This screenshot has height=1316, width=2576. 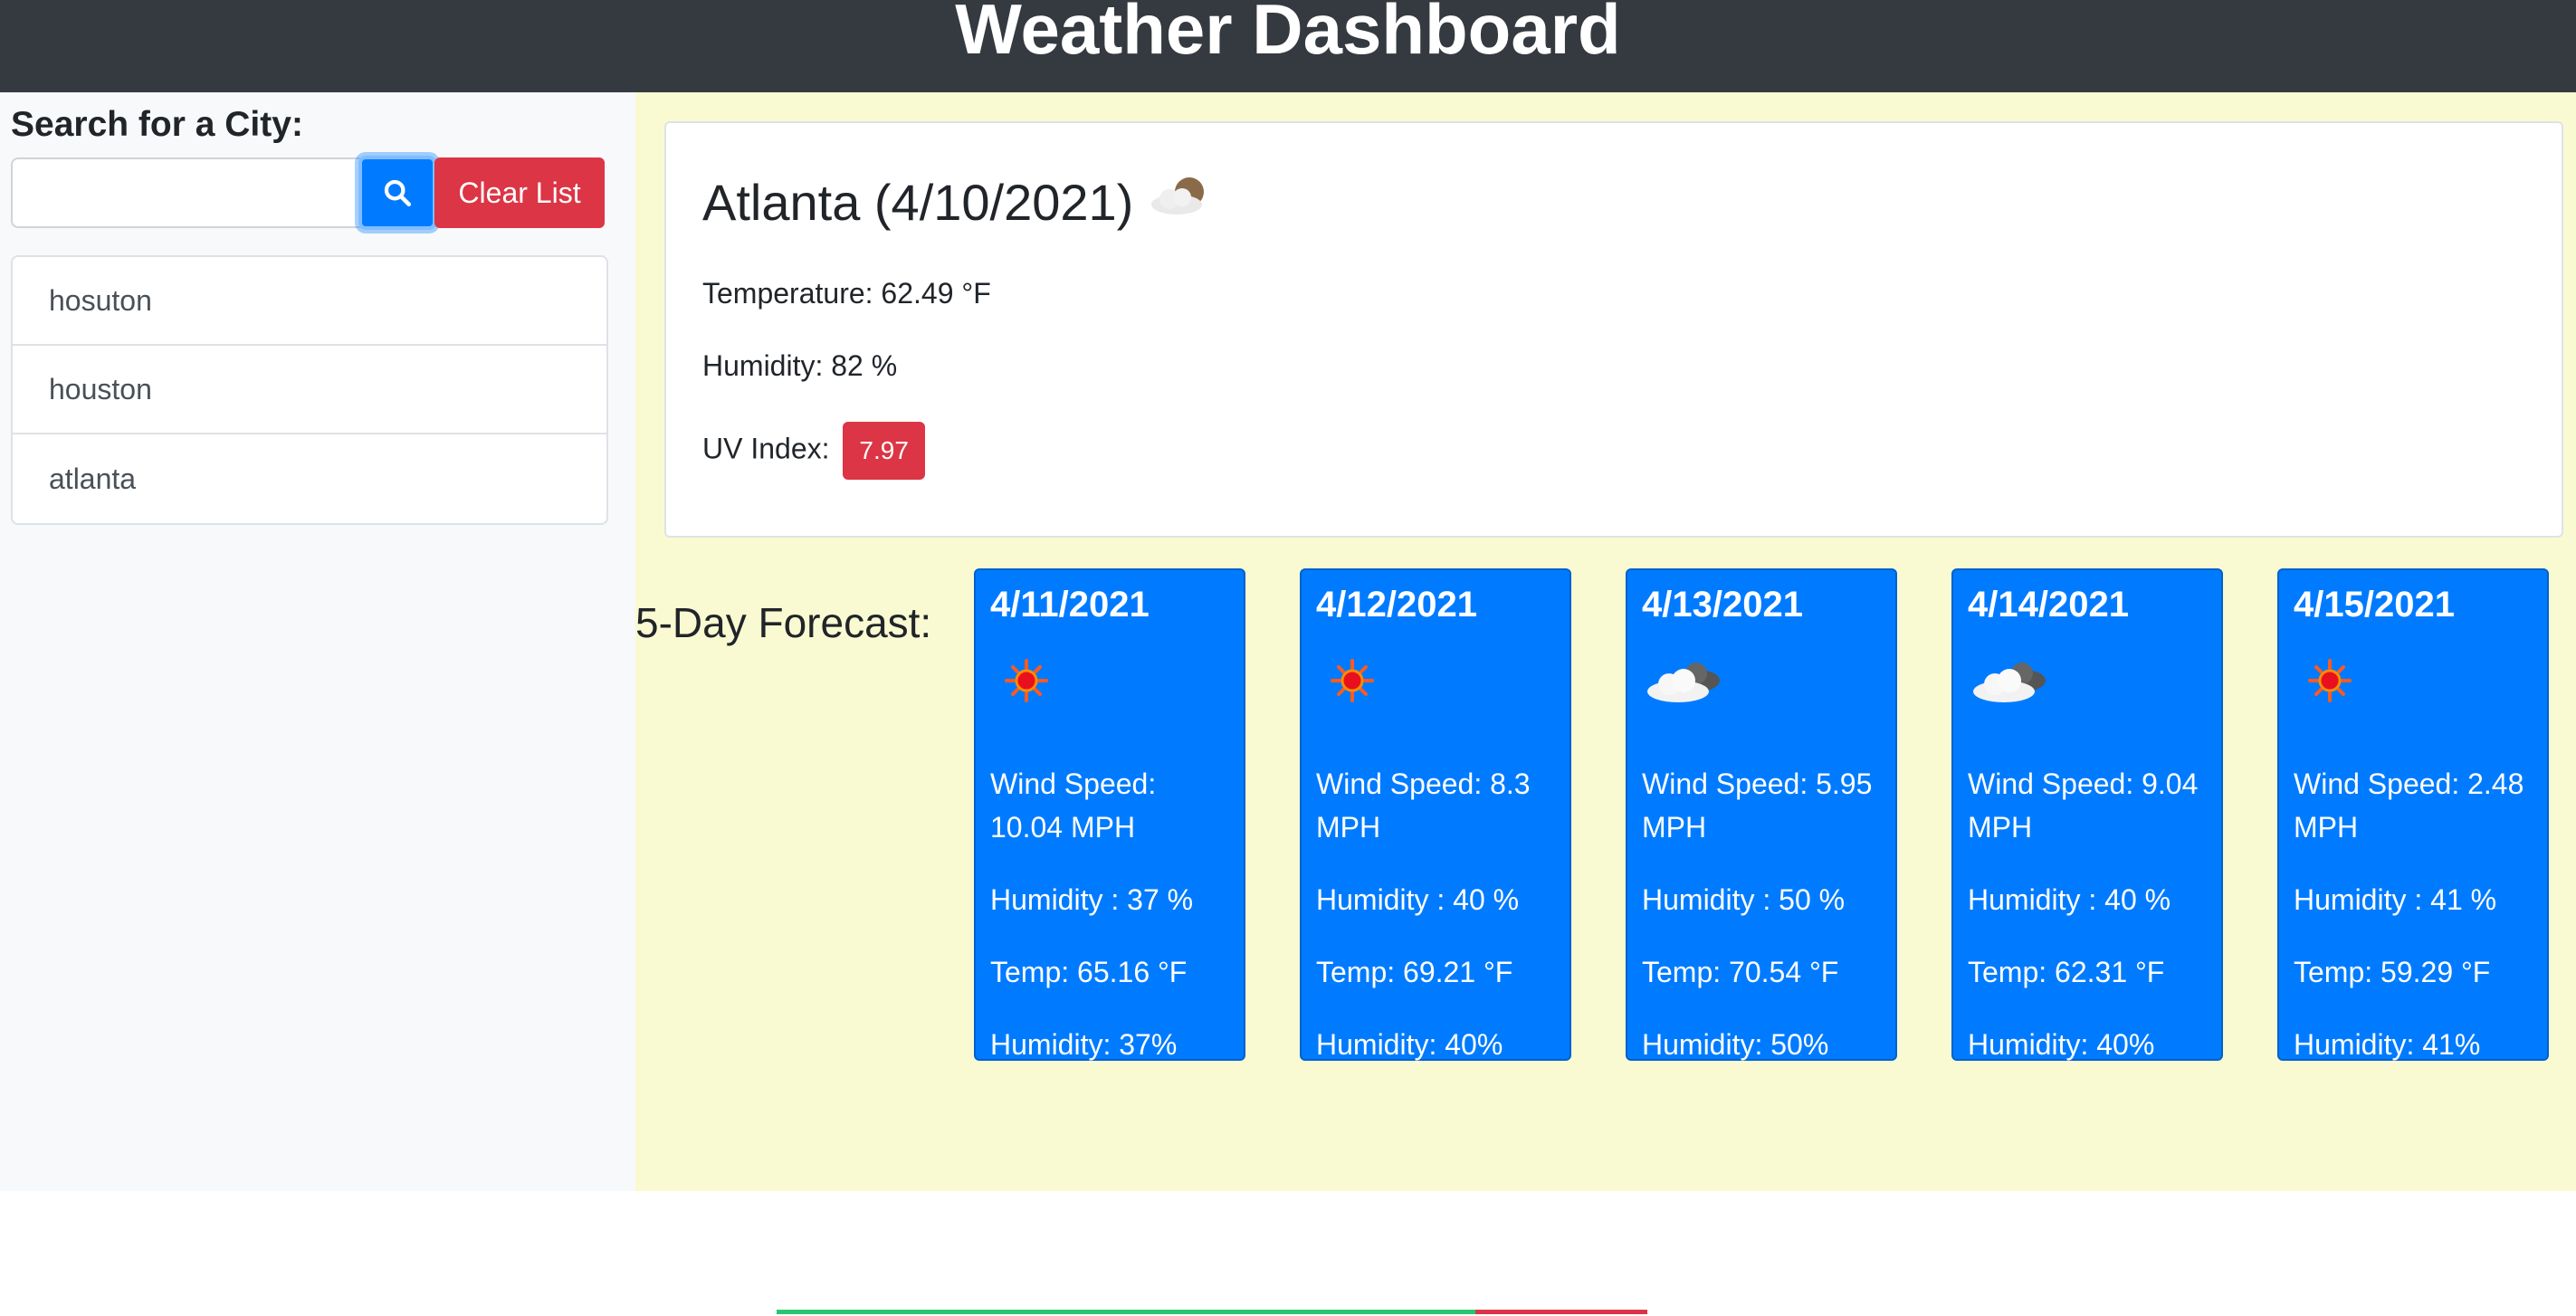 What do you see at coordinates (1092, 899) in the screenshot?
I see `forecast-humidity-1: Humidity : 37 %` at bounding box center [1092, 899].